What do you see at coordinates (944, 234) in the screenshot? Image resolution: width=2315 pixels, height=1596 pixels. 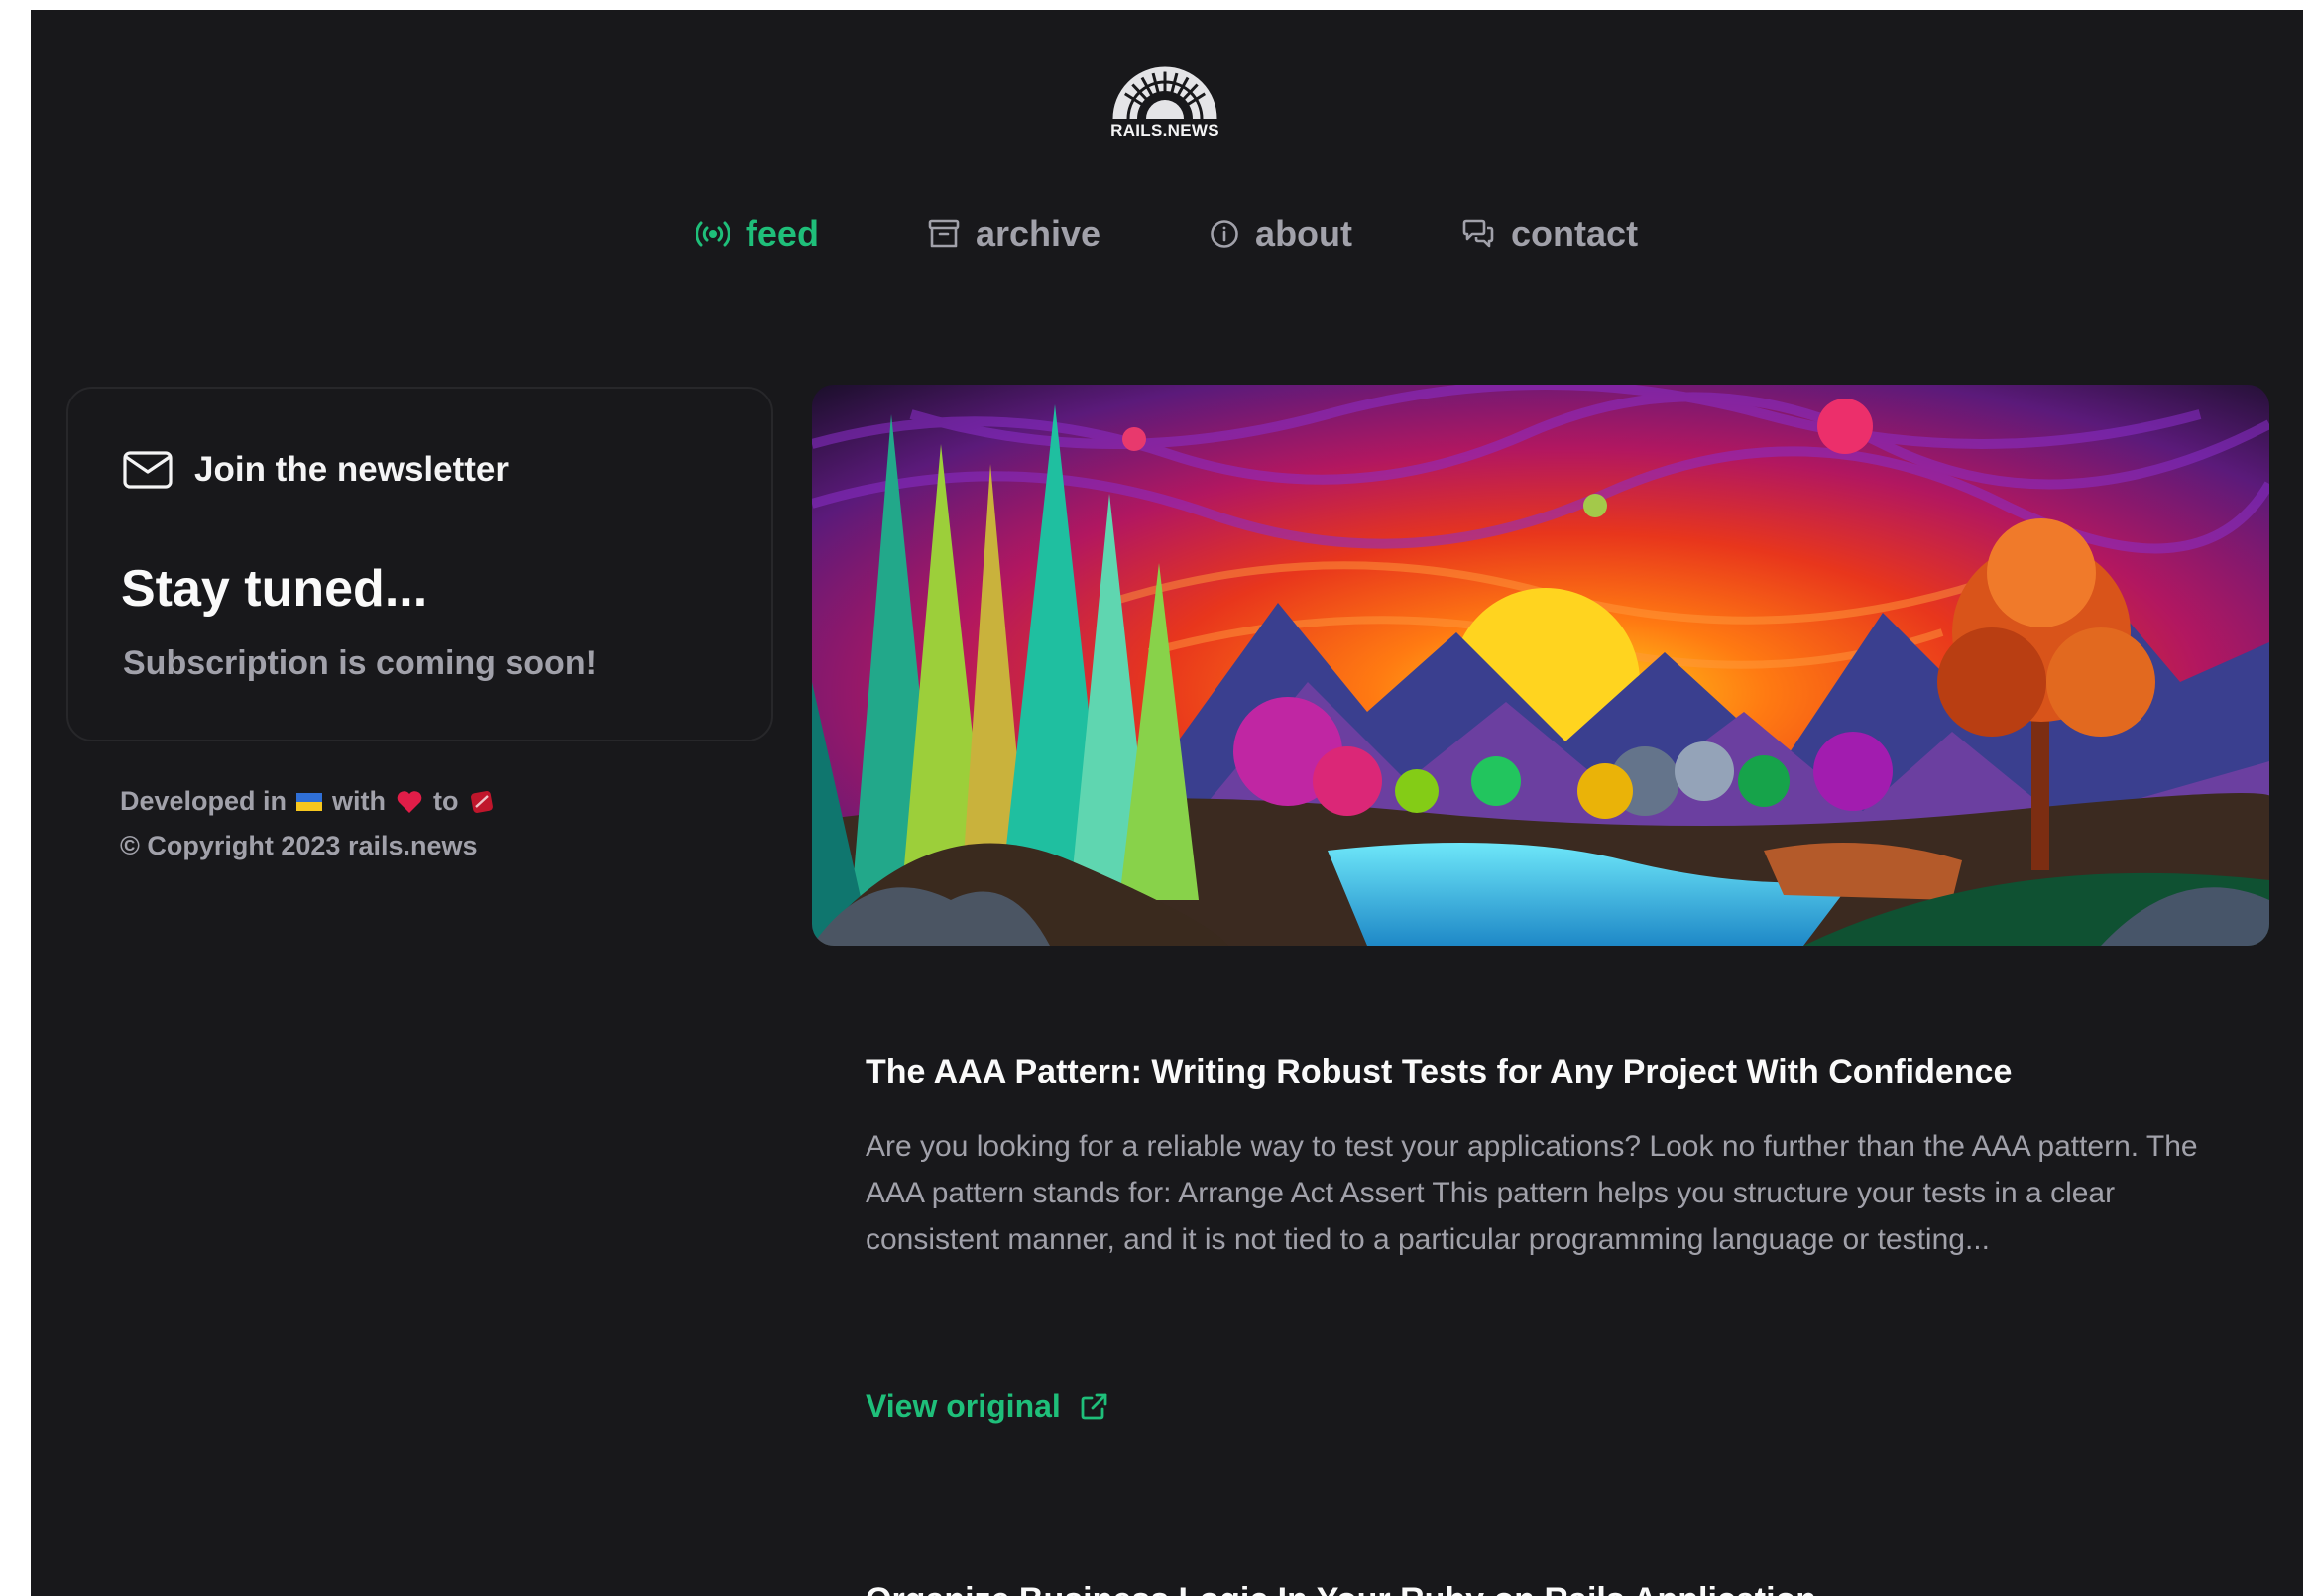 I see `archive-box-icon` at bounding box center [944, 234].